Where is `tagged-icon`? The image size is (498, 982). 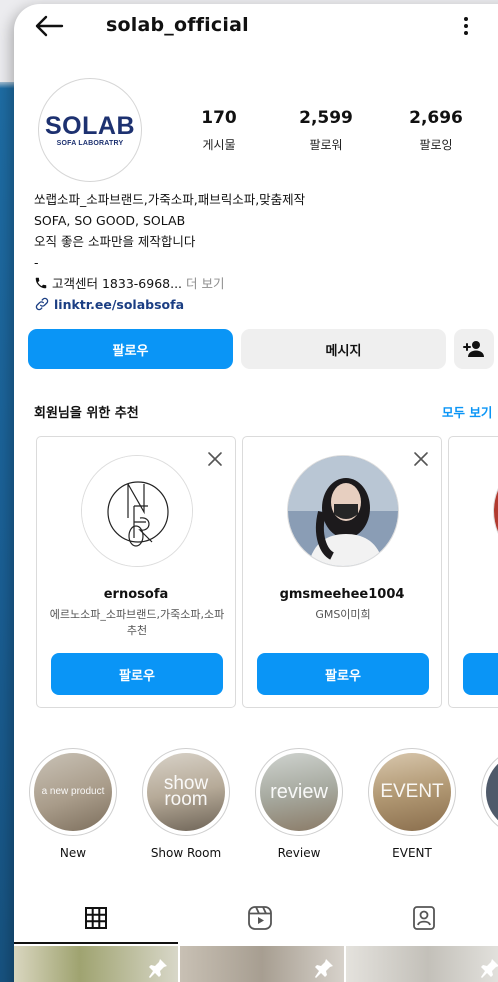 tagged-icon is located at coordinates (424, 918).